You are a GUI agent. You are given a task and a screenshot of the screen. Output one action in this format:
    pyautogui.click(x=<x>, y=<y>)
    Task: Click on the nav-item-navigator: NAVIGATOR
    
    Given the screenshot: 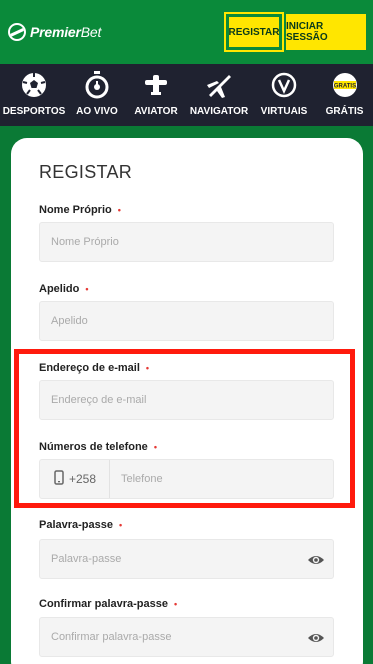 What is the action you would take?
    pyautogui.click(x=219, y=95)
    